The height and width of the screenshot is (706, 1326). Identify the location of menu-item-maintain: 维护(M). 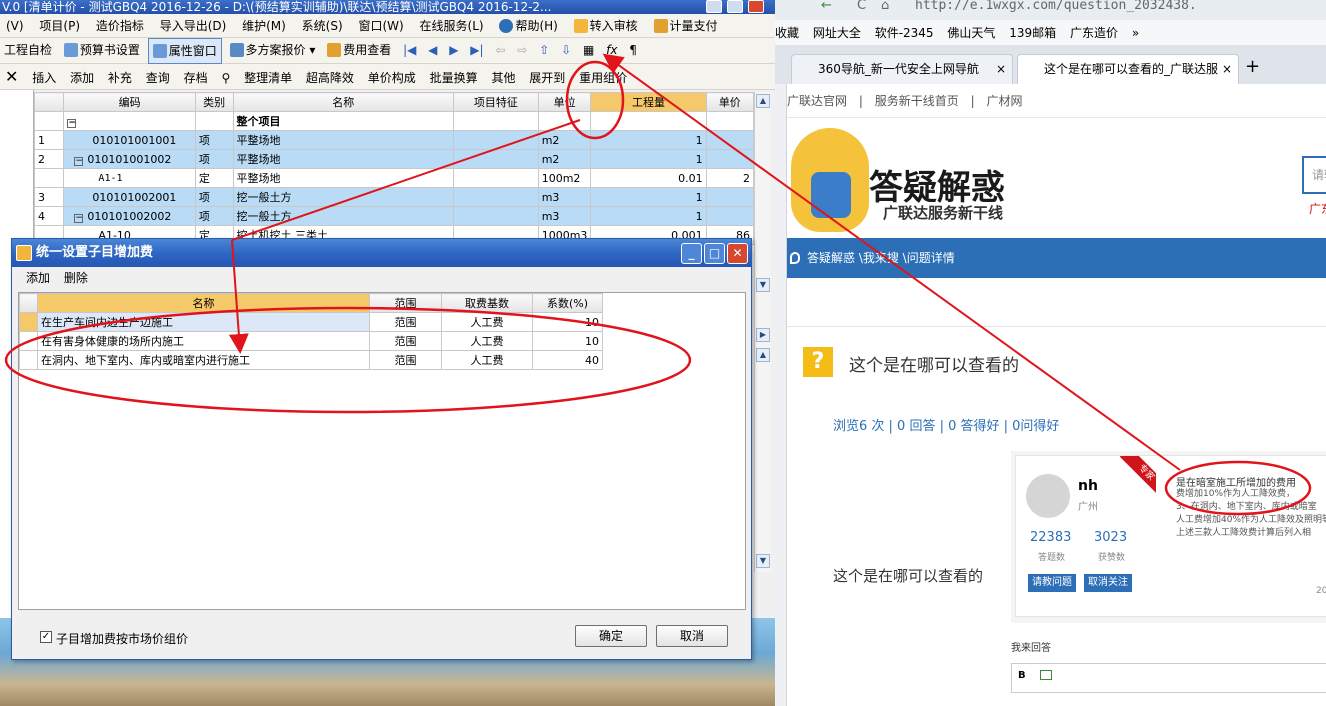
(264, 26).